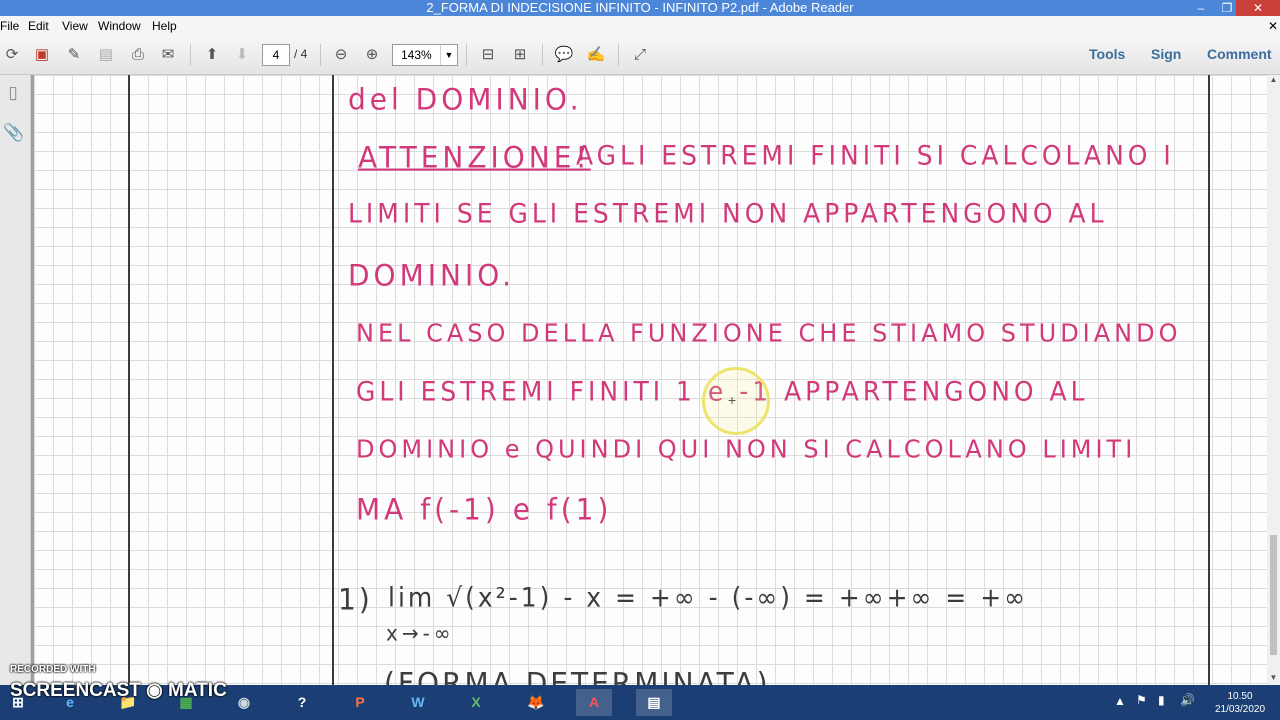 The width and height of the screenshot is (1280, 720). What do you see at coordinates (708, 597) in the screenshot?
I see `limit-expression: lim √(x²-1) - x = +∞ - (-∞) = +∞+∞ = +∞` at bounding box center [708, 597].